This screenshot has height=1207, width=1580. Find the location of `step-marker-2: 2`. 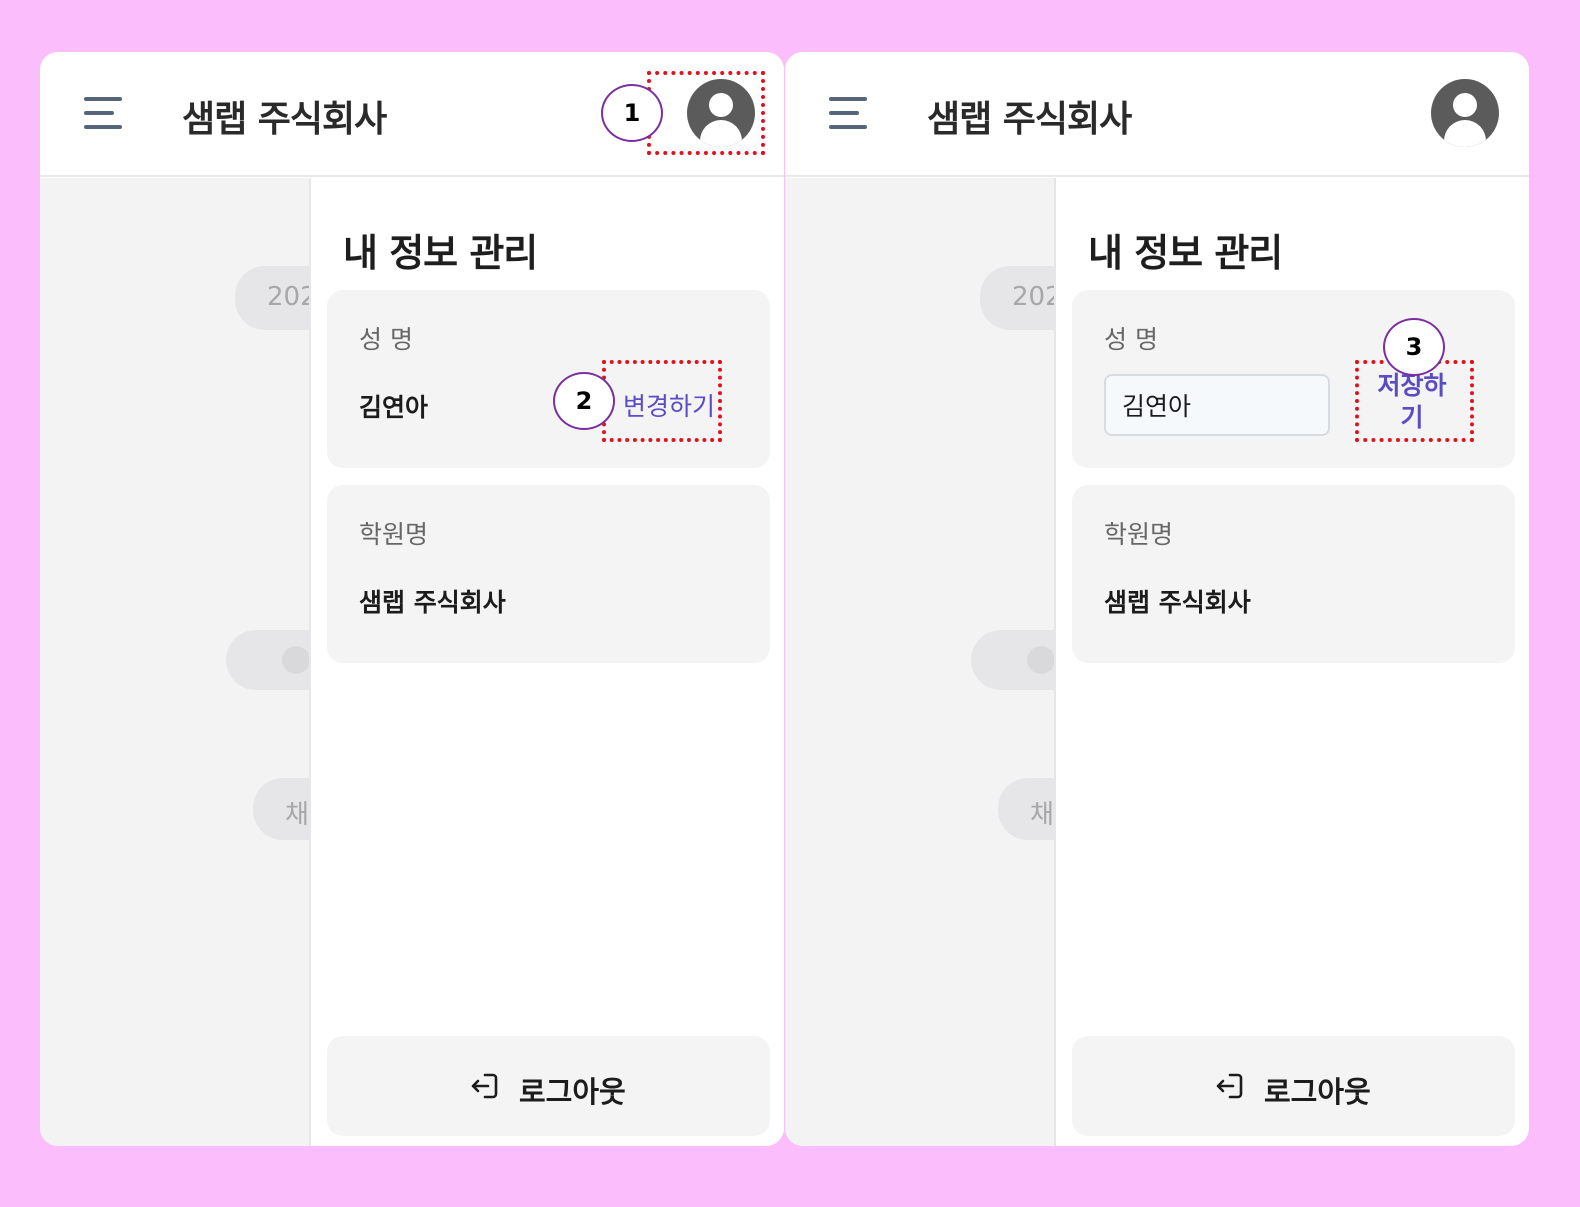

step-marker-2: 2 is located at coordinates (584, 401).